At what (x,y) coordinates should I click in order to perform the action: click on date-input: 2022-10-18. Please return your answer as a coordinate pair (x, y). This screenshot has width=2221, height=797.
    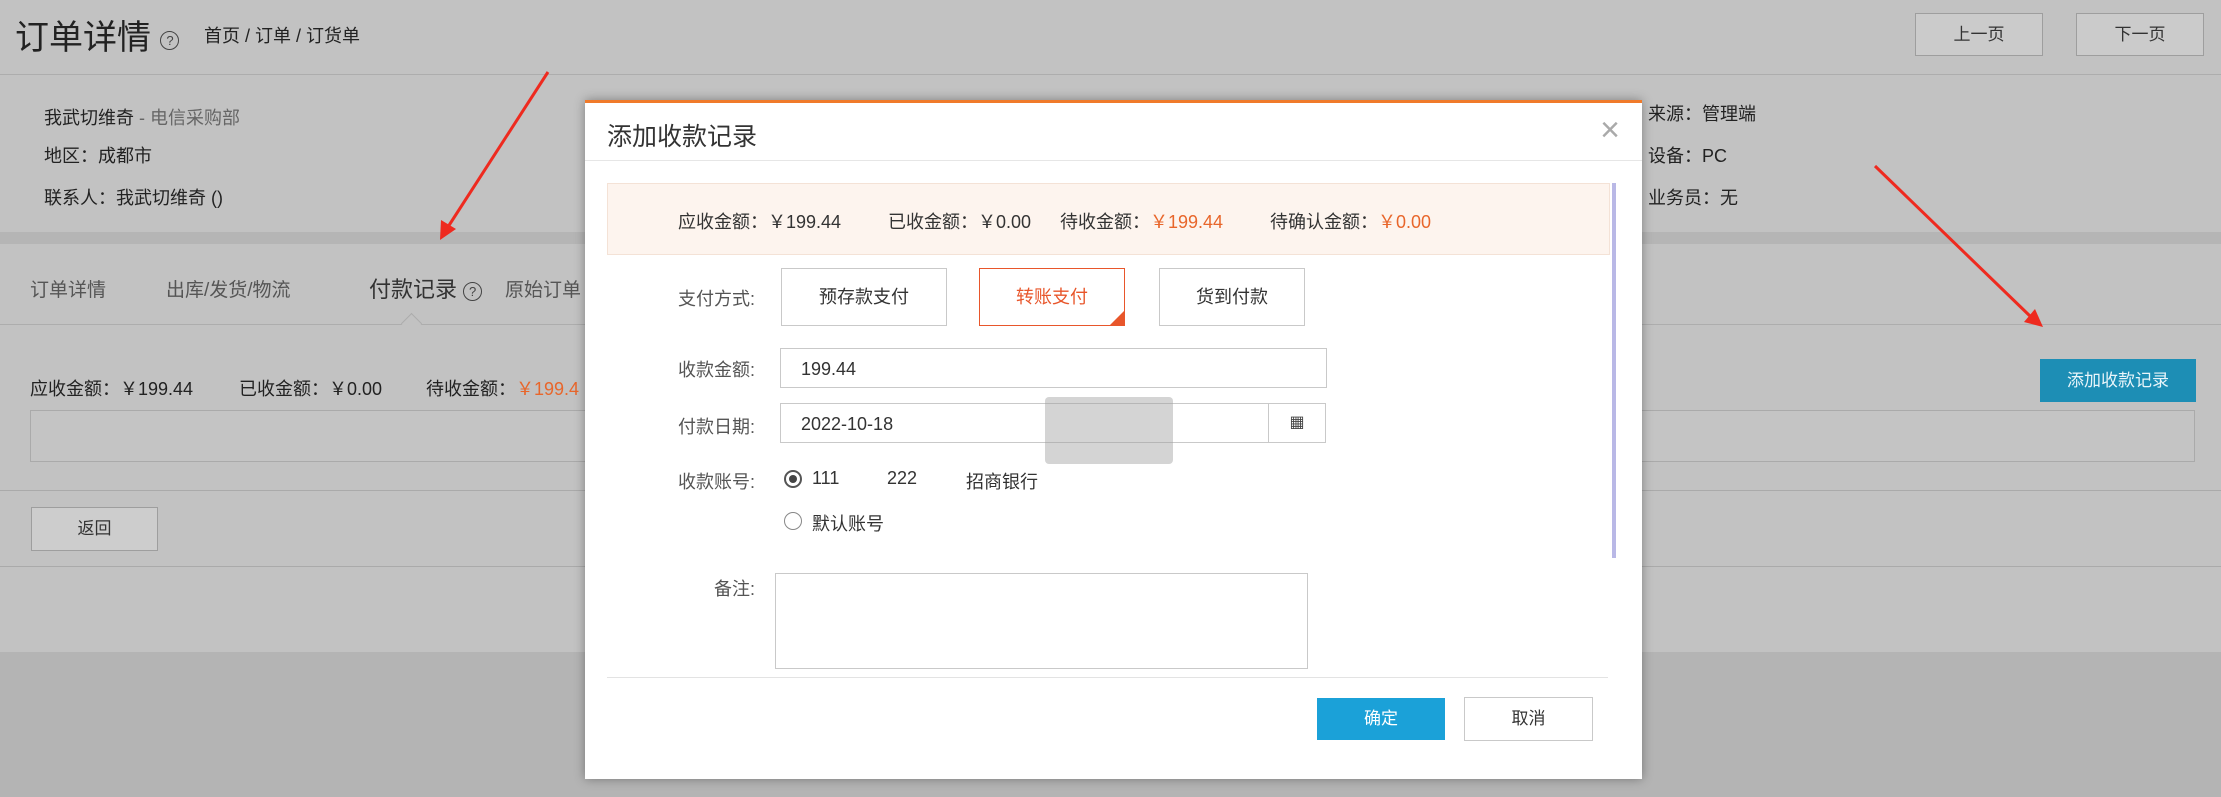
    Looking at the image, I should click on (1024, 423).